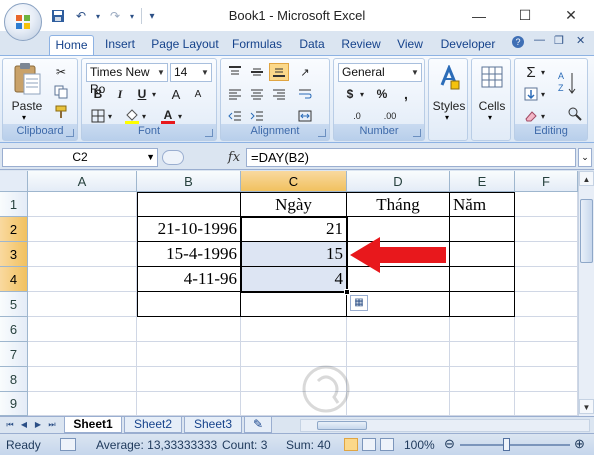 This screenshot has height=455, width=594. Describe the element at coordinates (14, 404) in the screenshot. I see `row-header-9: 9` at that location.